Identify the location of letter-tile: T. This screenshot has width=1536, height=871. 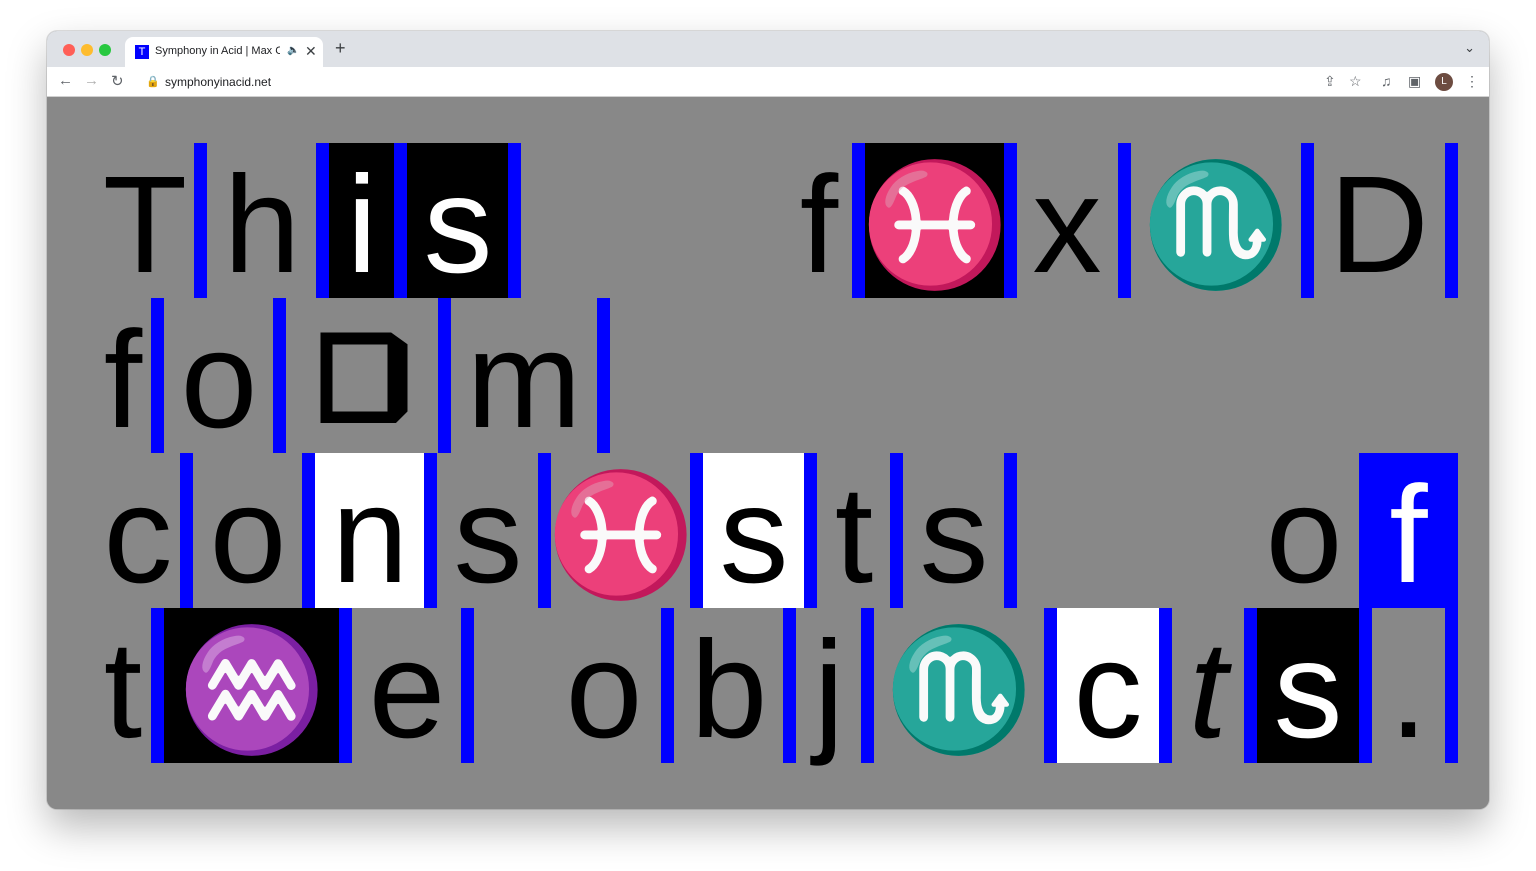
(145, 224).